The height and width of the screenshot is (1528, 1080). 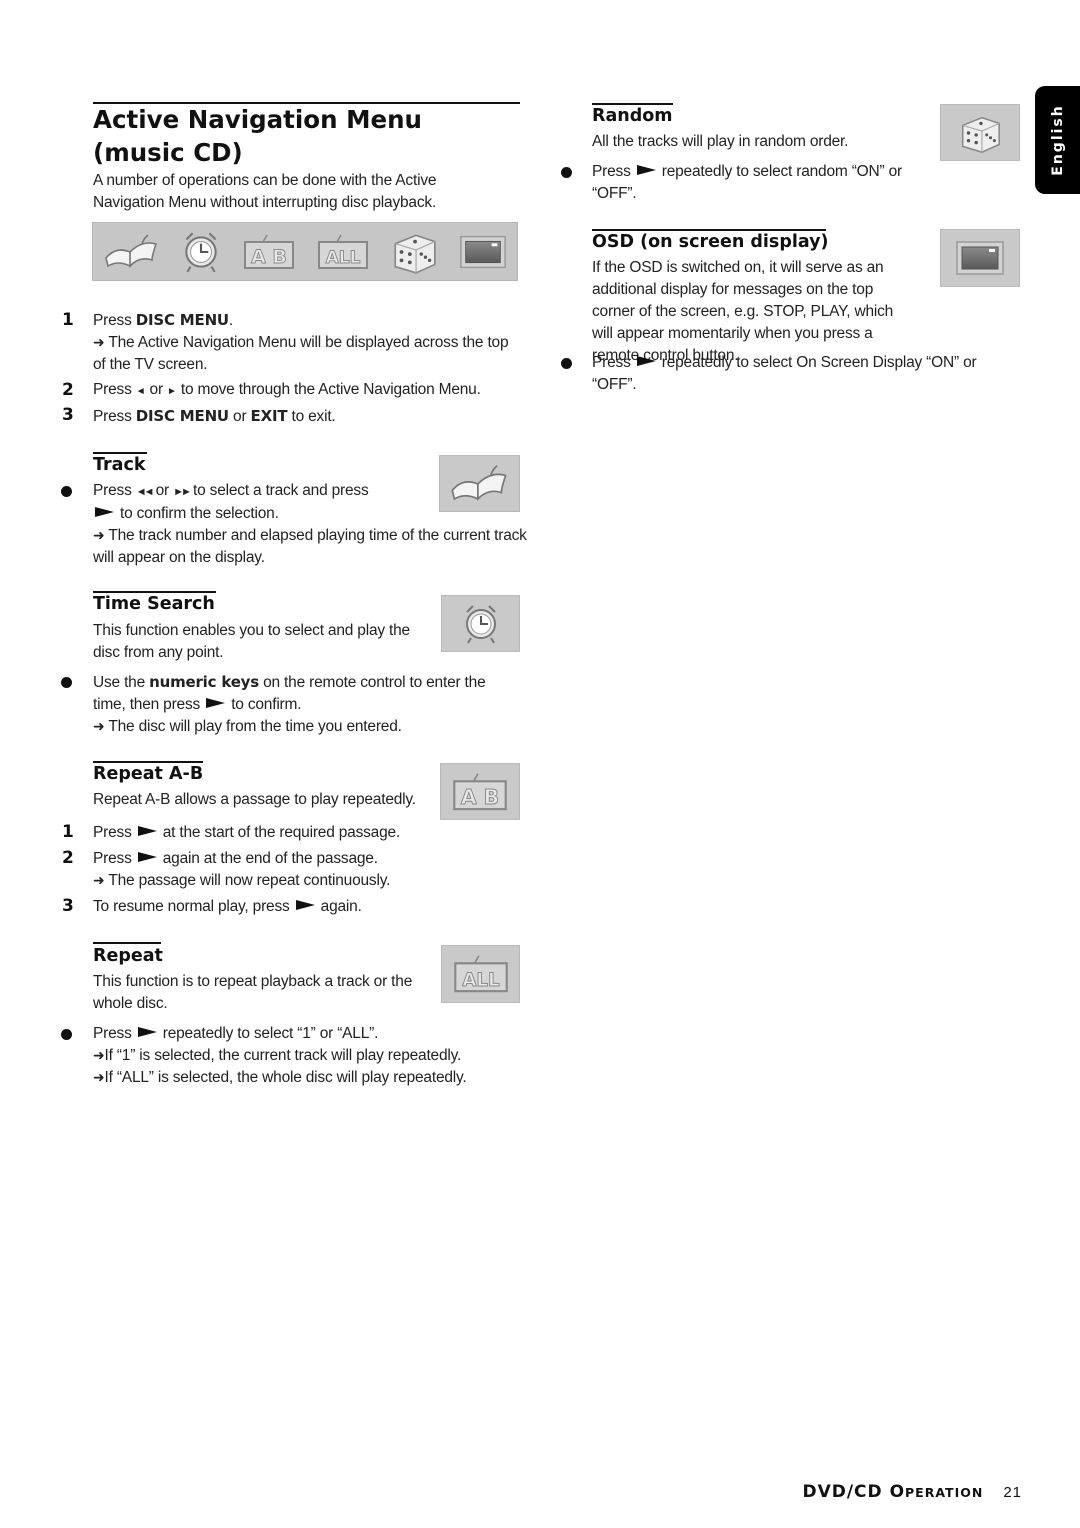 What do you see at coordinates (227, 906) in the screenshot?
I see `repeat-ab-step-3: To resume normal play, press again.` at bounding box center [227, 906].